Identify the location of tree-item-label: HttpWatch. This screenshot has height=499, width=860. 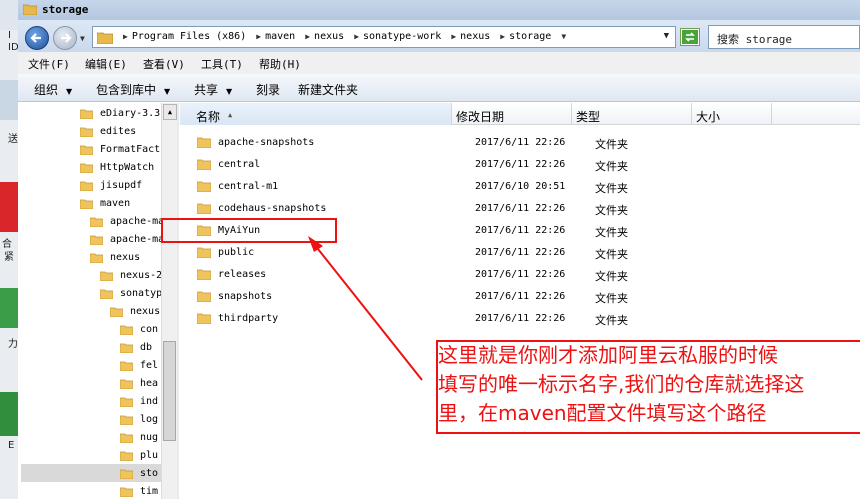
(127, 167).